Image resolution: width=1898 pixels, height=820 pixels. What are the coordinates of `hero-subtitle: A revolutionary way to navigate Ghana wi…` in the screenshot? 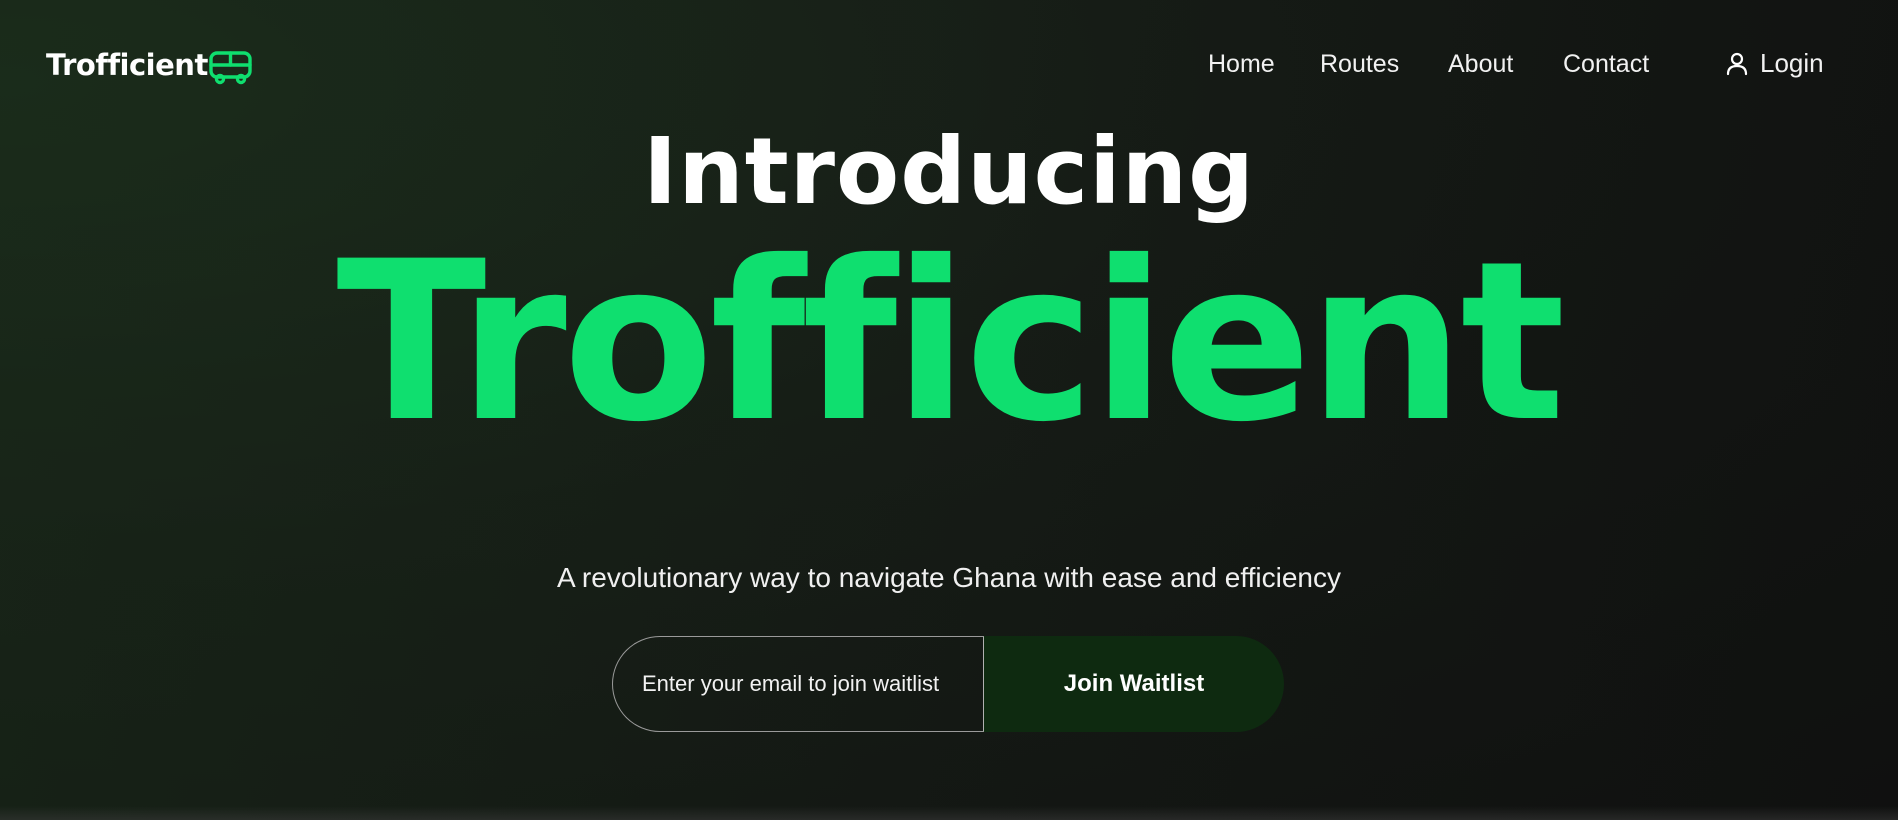 It's located at (949, 577).